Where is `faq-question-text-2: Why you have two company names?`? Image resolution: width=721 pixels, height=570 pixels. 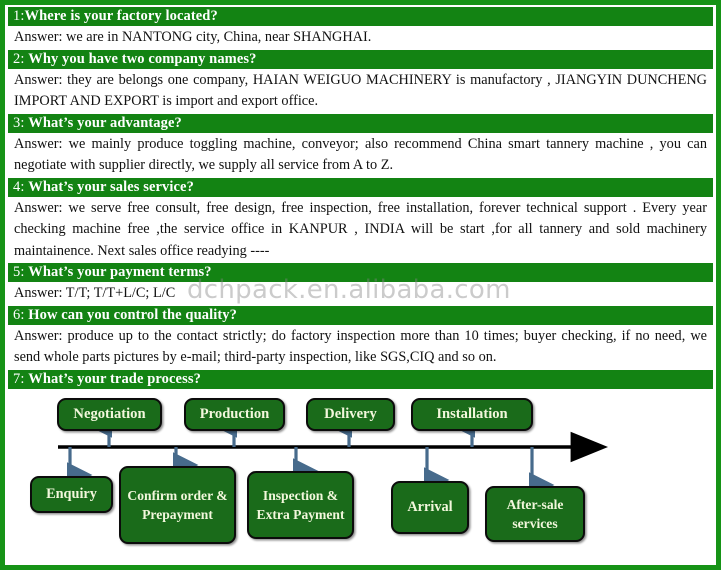
faq-question-text-2: Why you have two company names? is located at coordinates (142, 58).